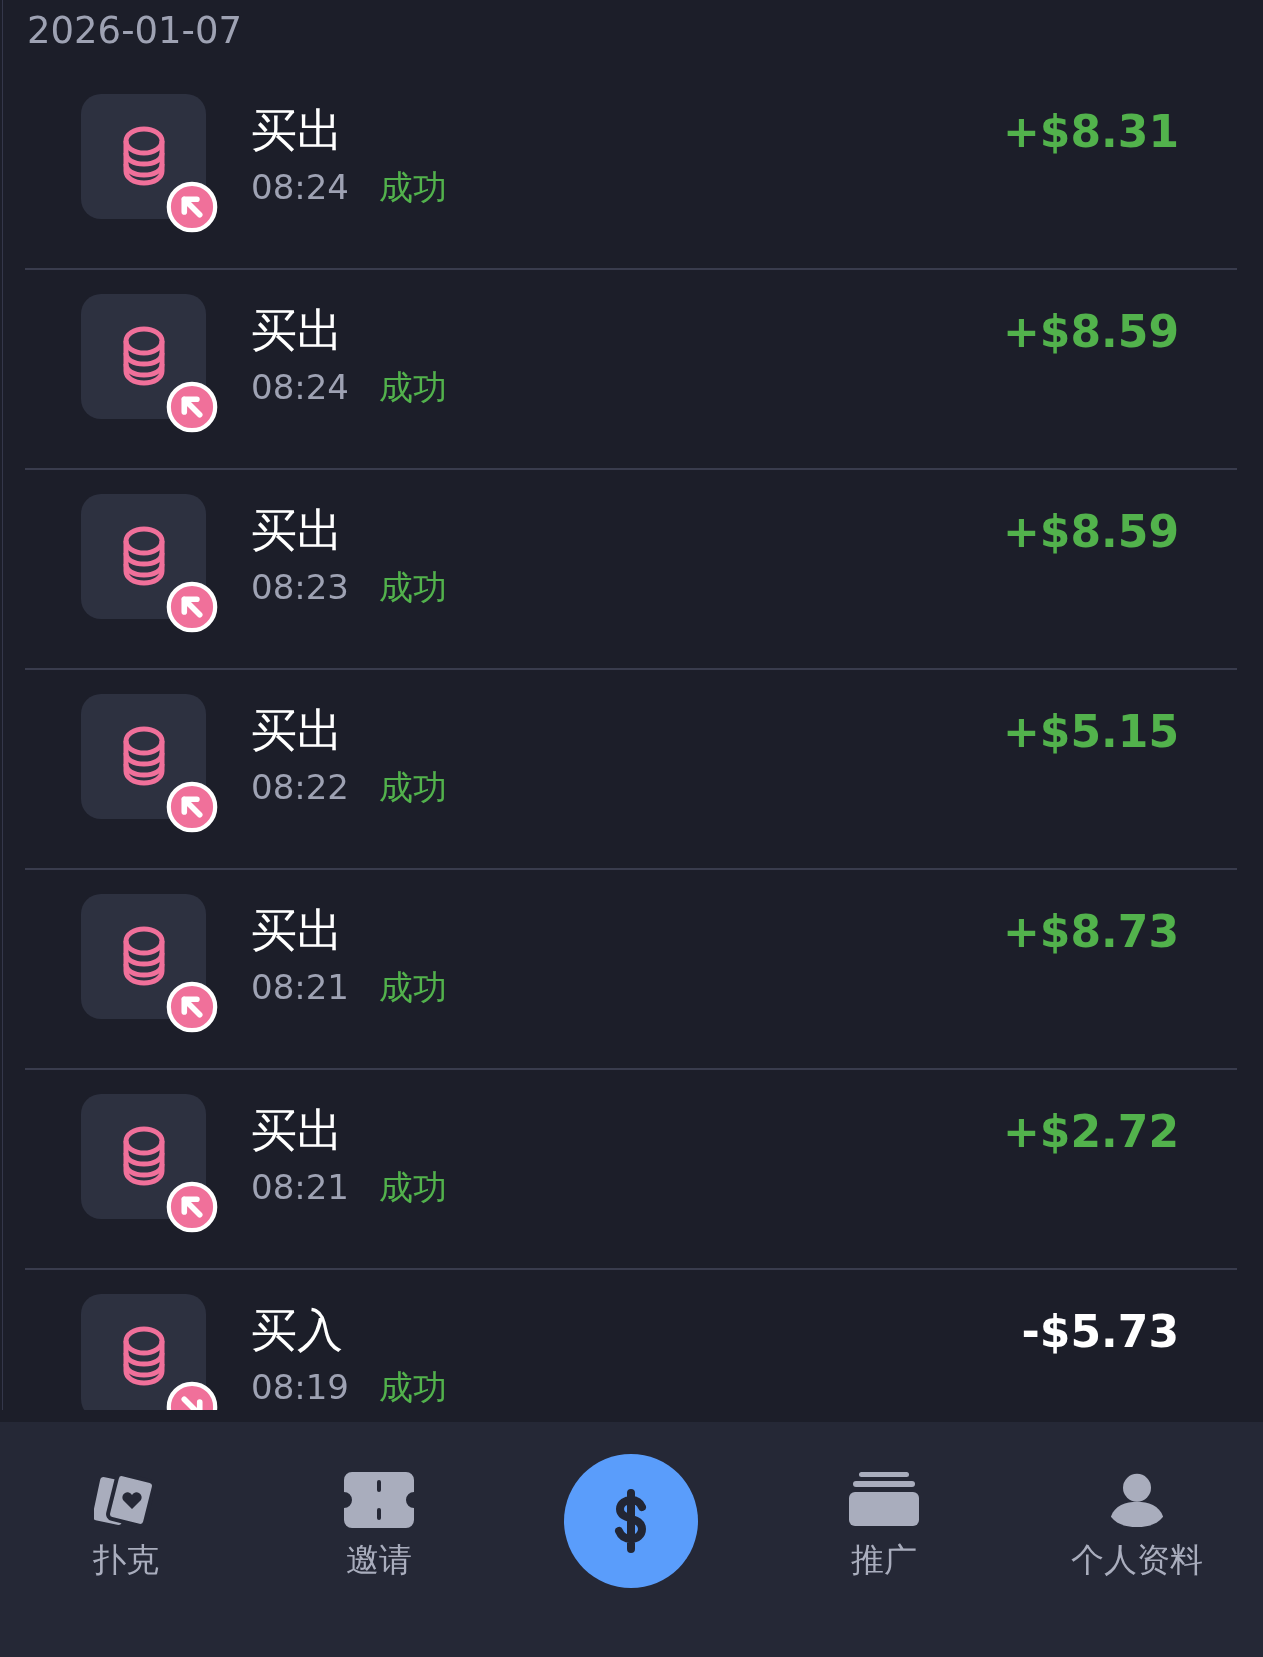 This screenshot has height=1657, width=1263. What do you see at coordinates (631, 770) in the screenshot?
I see `transaction-row: 买出 08:22 成功 +$5.15` at bounding box center [631, 770].